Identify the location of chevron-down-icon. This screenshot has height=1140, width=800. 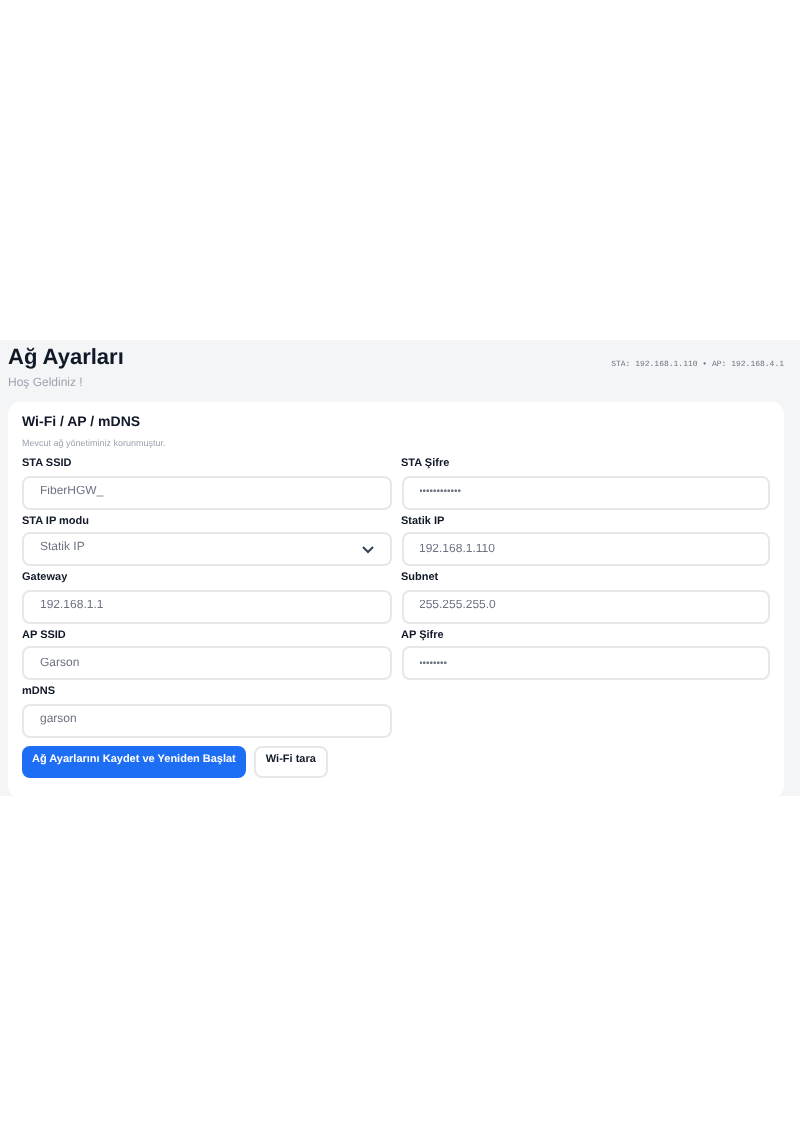
(367, 549).